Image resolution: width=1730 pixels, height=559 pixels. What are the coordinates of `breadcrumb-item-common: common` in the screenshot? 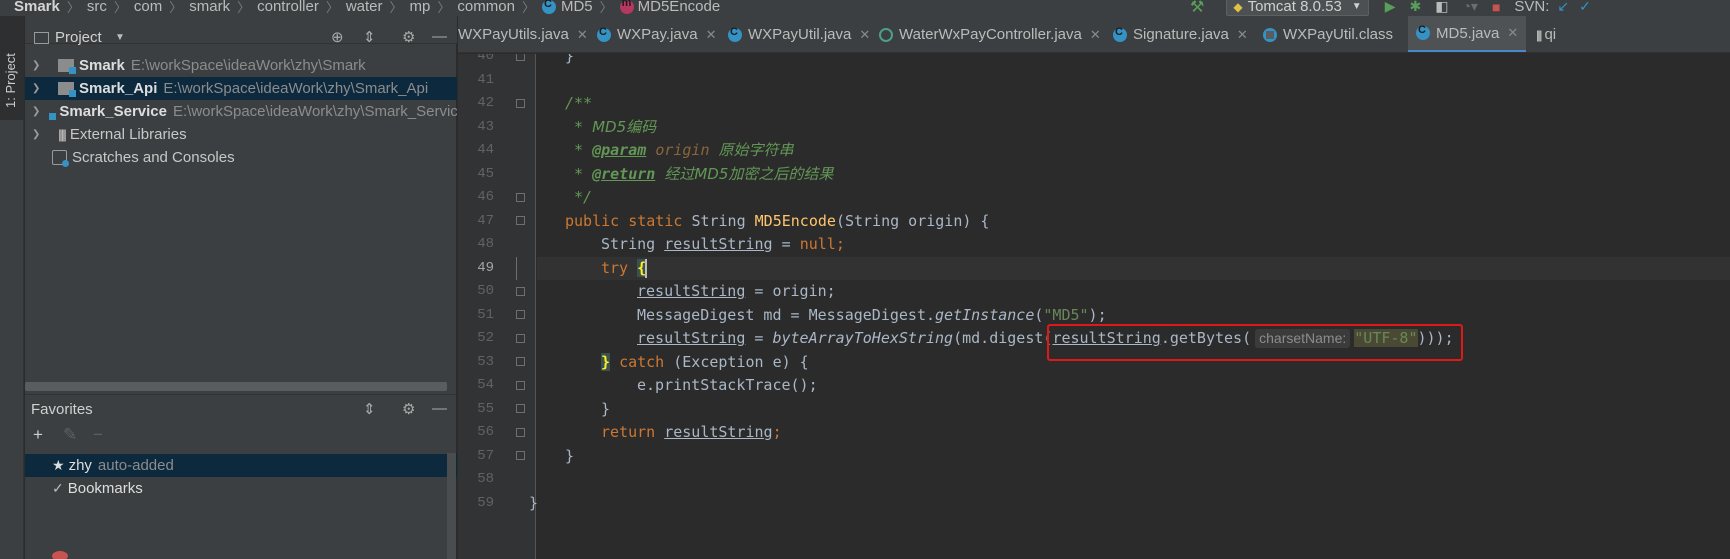 It's located at (486, 7).